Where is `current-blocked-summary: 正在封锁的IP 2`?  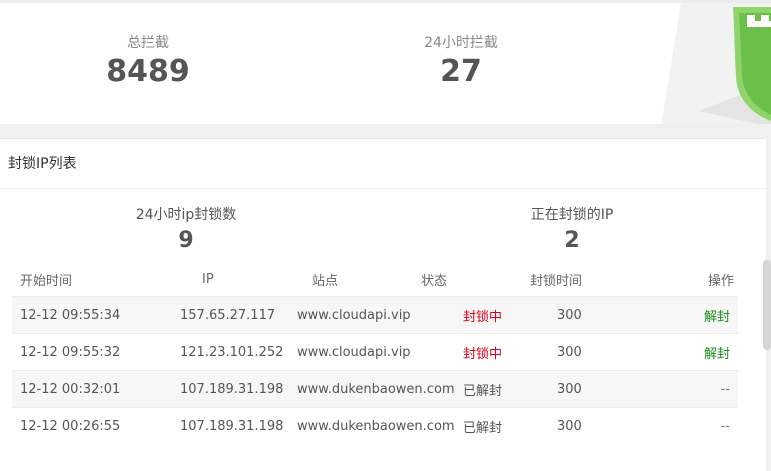
current-blocked-summary: 正在封锁的IP 2 is located at coordinates (572, 230).